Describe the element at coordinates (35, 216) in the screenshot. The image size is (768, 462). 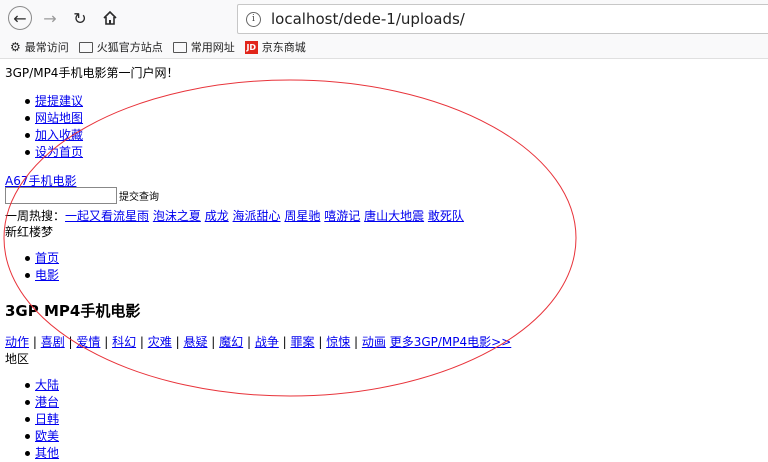
I see `hot-search-label: 一周热搜：` at that location.